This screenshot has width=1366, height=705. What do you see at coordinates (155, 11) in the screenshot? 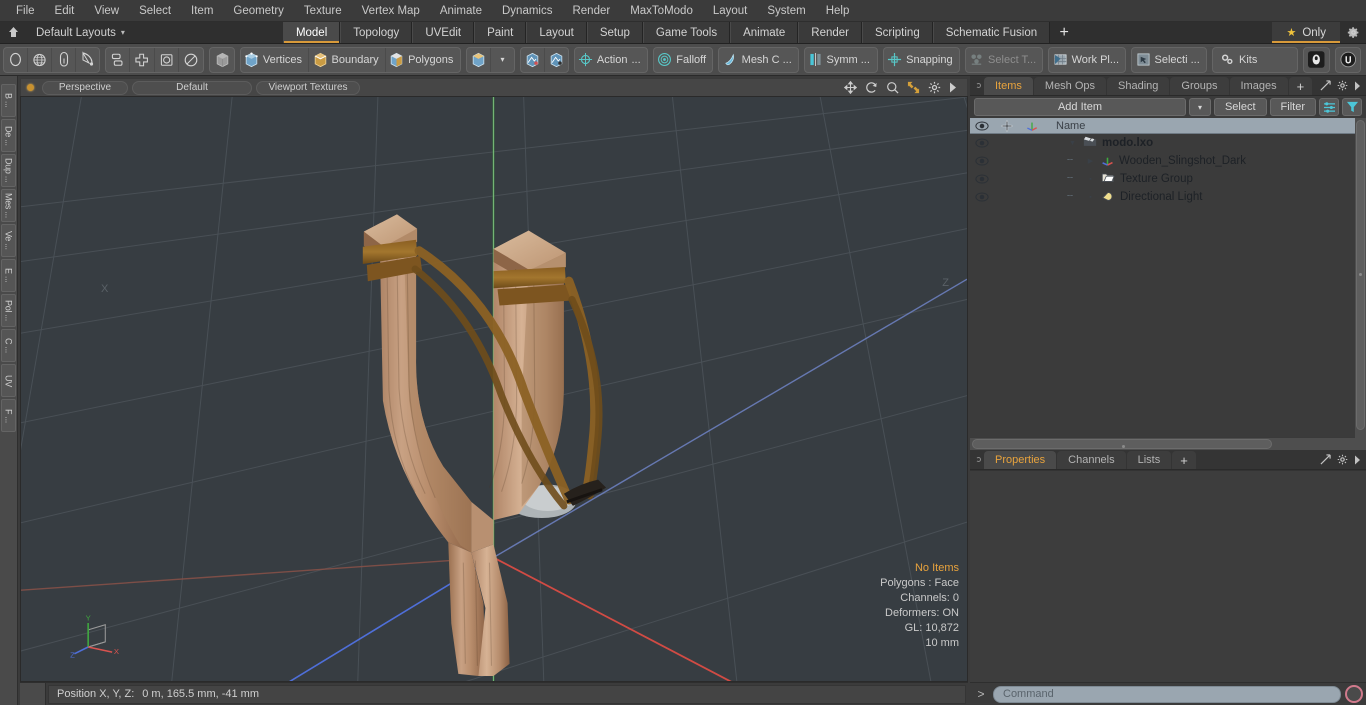
I see `menu-item-select: Select` at bounding box center [155, 11].